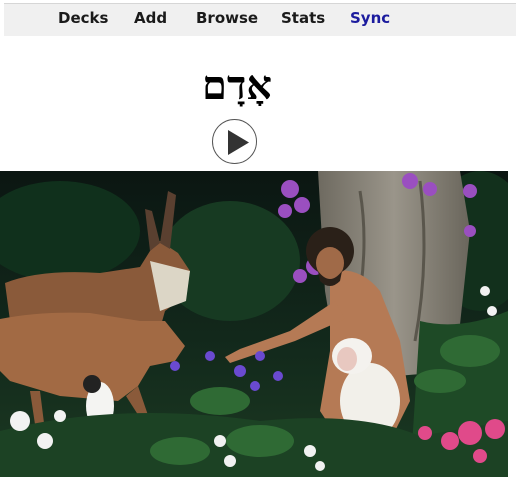  What do you see at coordinates (237, 85) in the screenshot?
I see `card-word: אָדָם` at bounding box center [237, 85].